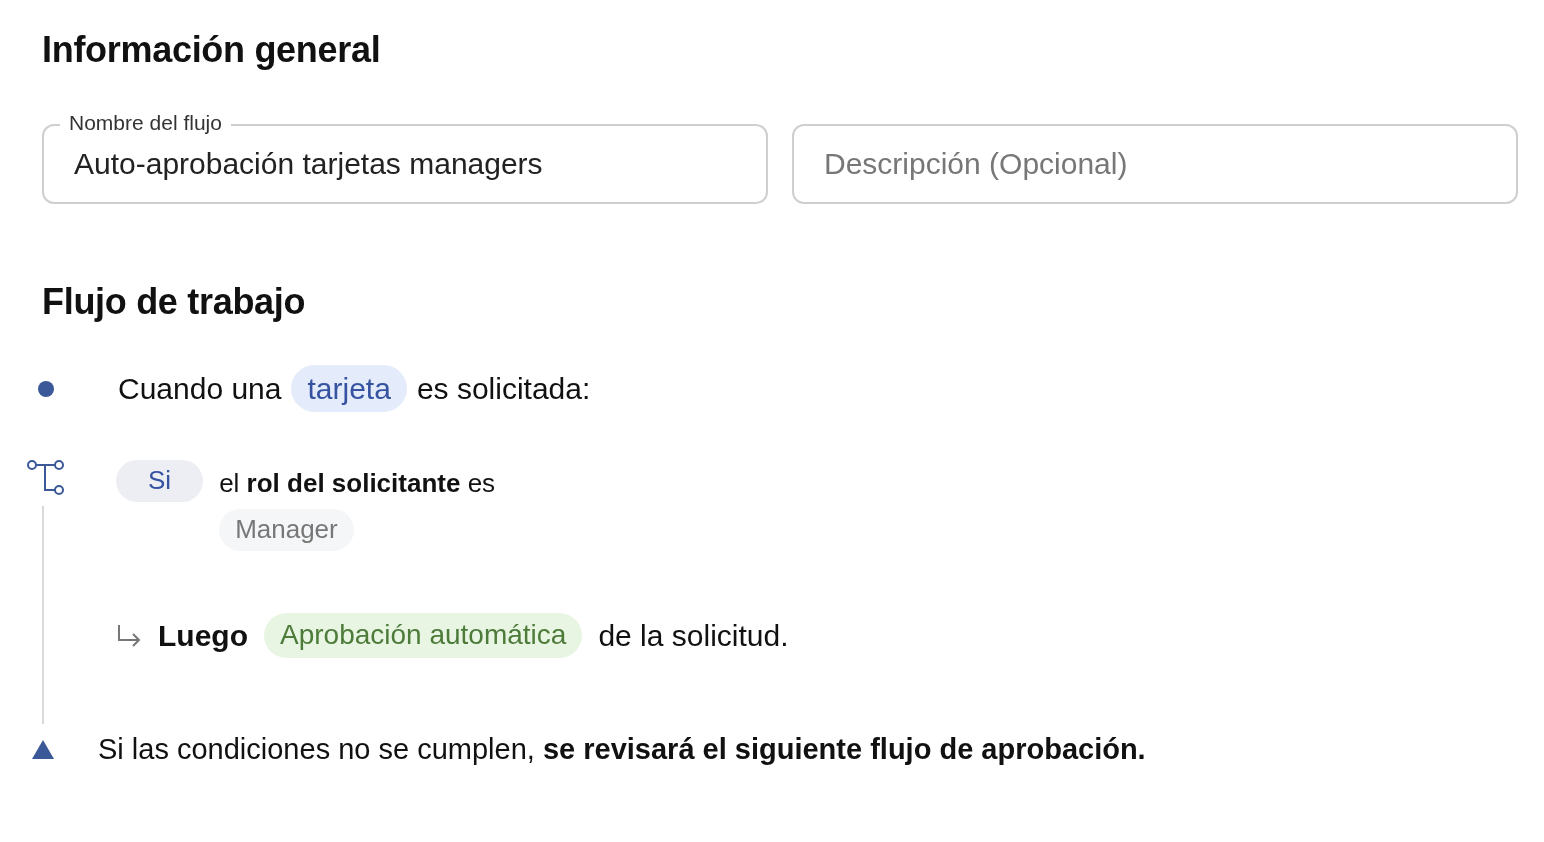 This screenshot has height=842, width=1544. I want to click on triangle-icon, so click(43, 750).